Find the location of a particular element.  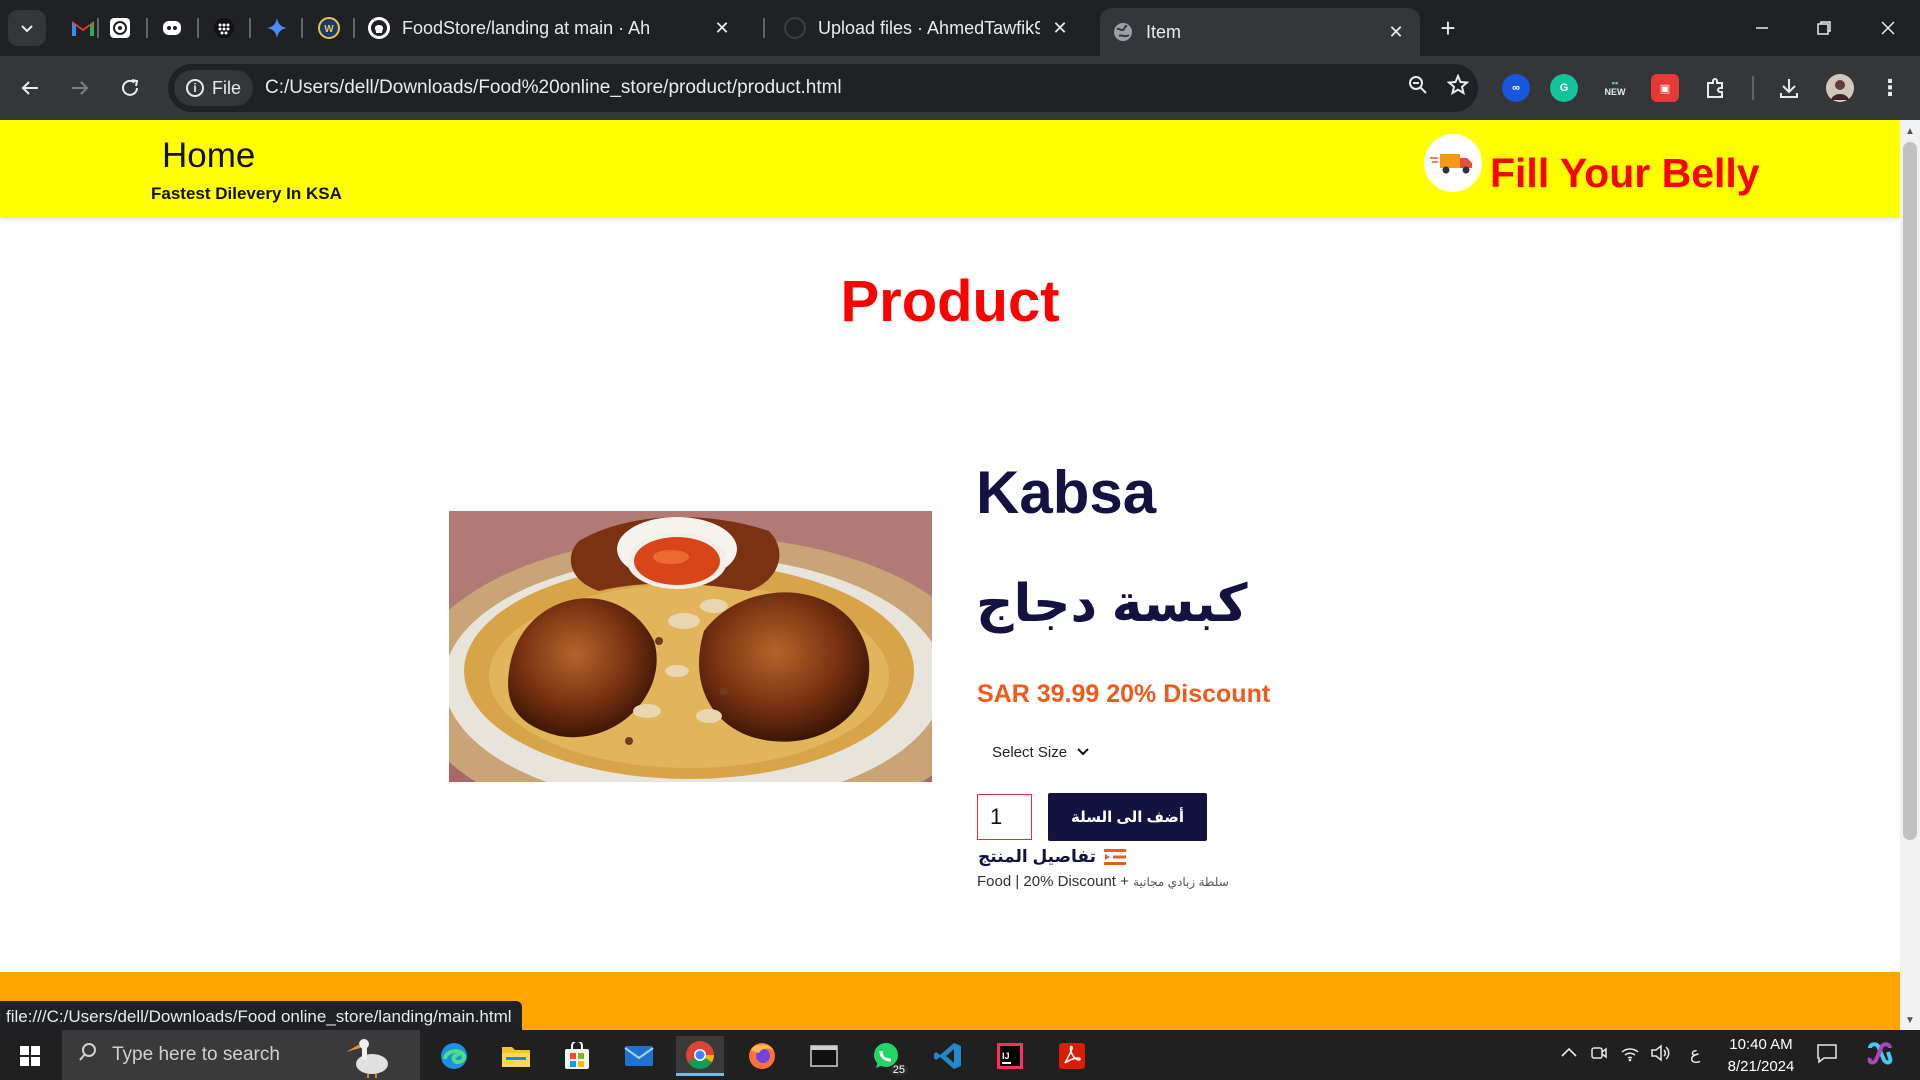

search-icon is located at coordinates (88, 1055).